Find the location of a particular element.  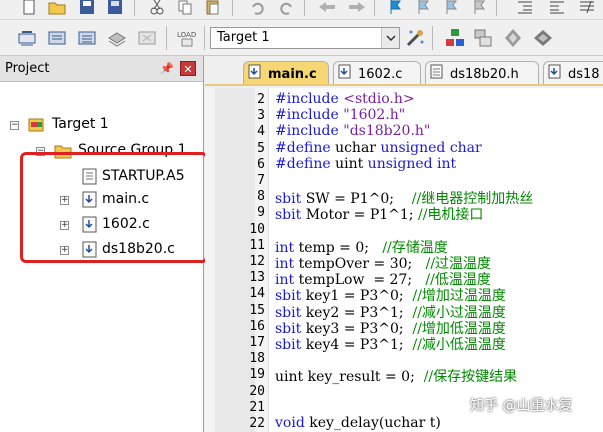

svg-text: LOAD is located at coordinates (186, 35).